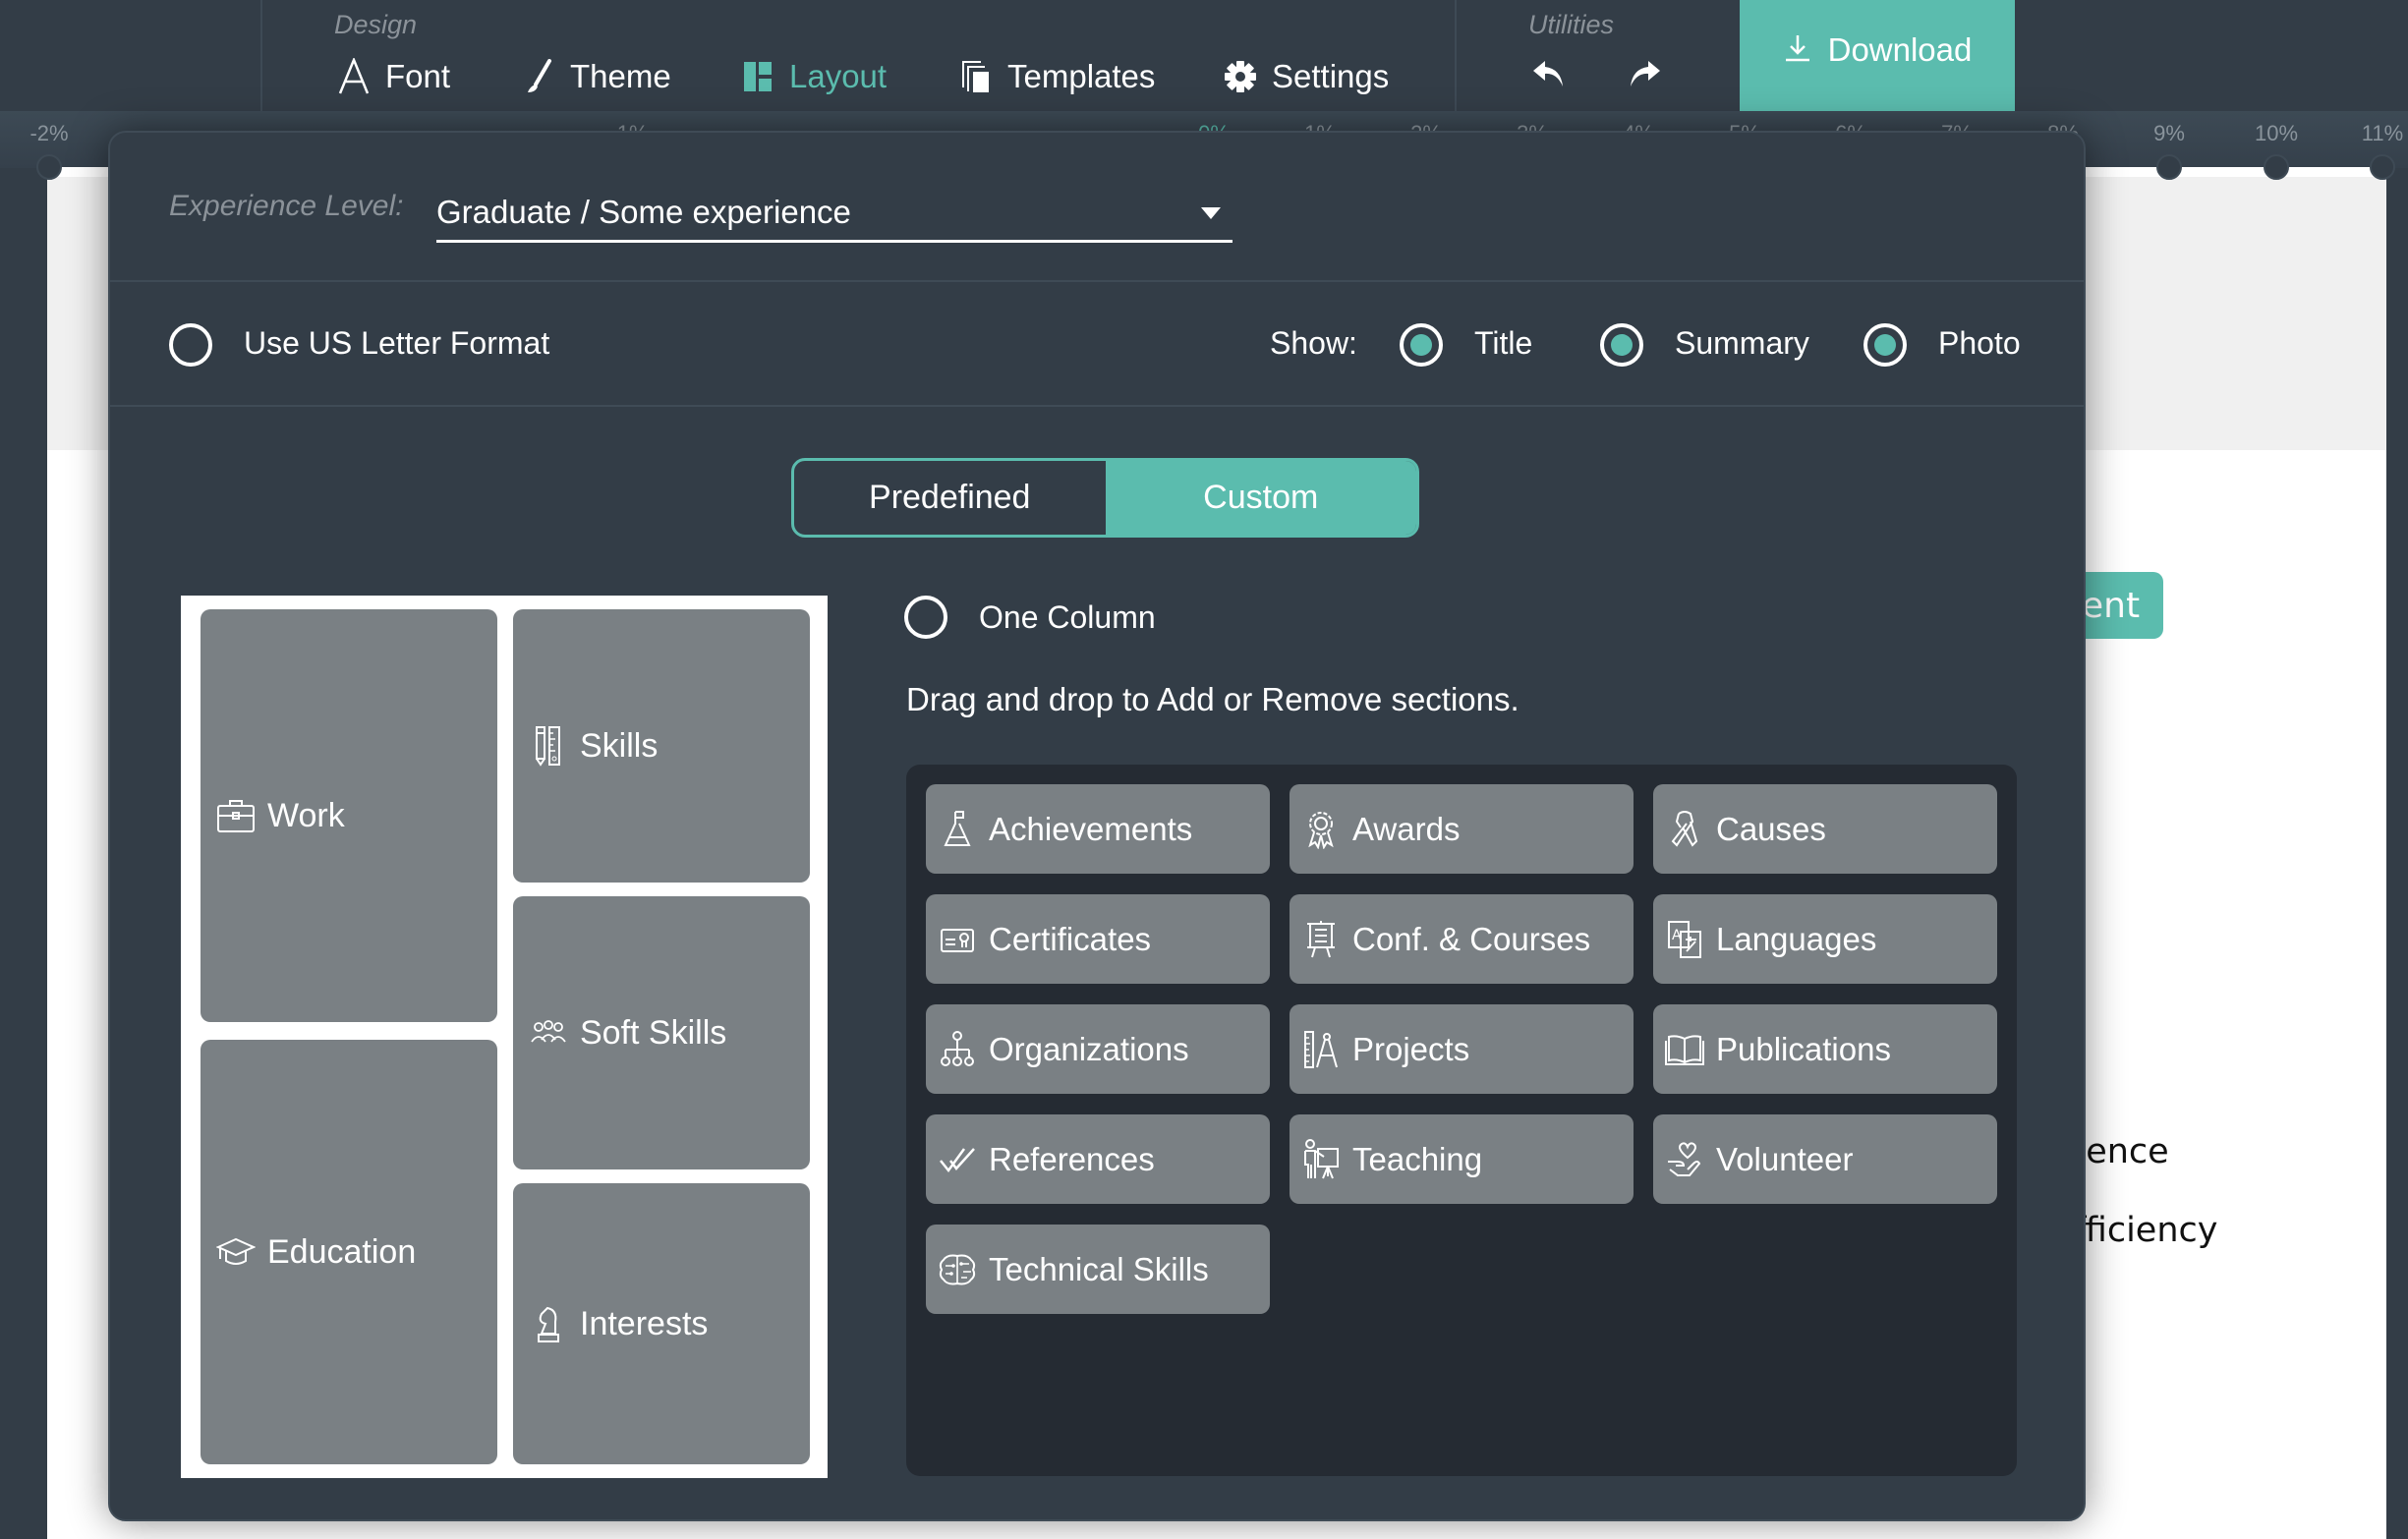 The height and width of the screenshot is (1539, 2408). What do you see at coordinates (1321, 1049) in the screenshot?
I see `ruler-compass-icon` at bounding box center [1321, 1049].